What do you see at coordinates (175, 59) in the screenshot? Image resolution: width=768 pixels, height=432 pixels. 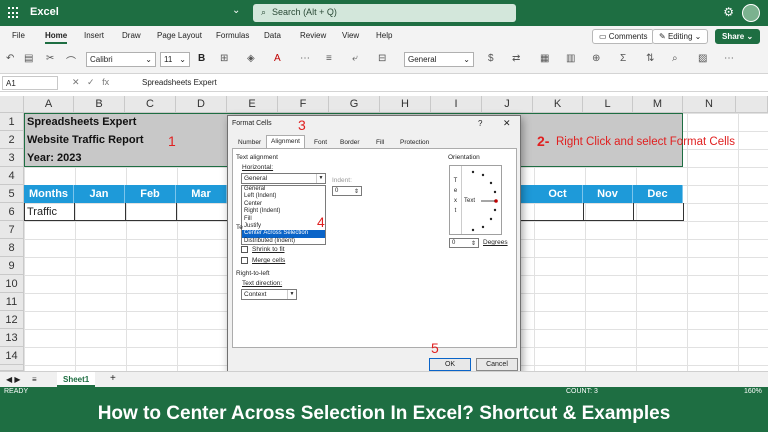 I see `font-size-select: 11 ⌄` at bounding box center [175, 59].